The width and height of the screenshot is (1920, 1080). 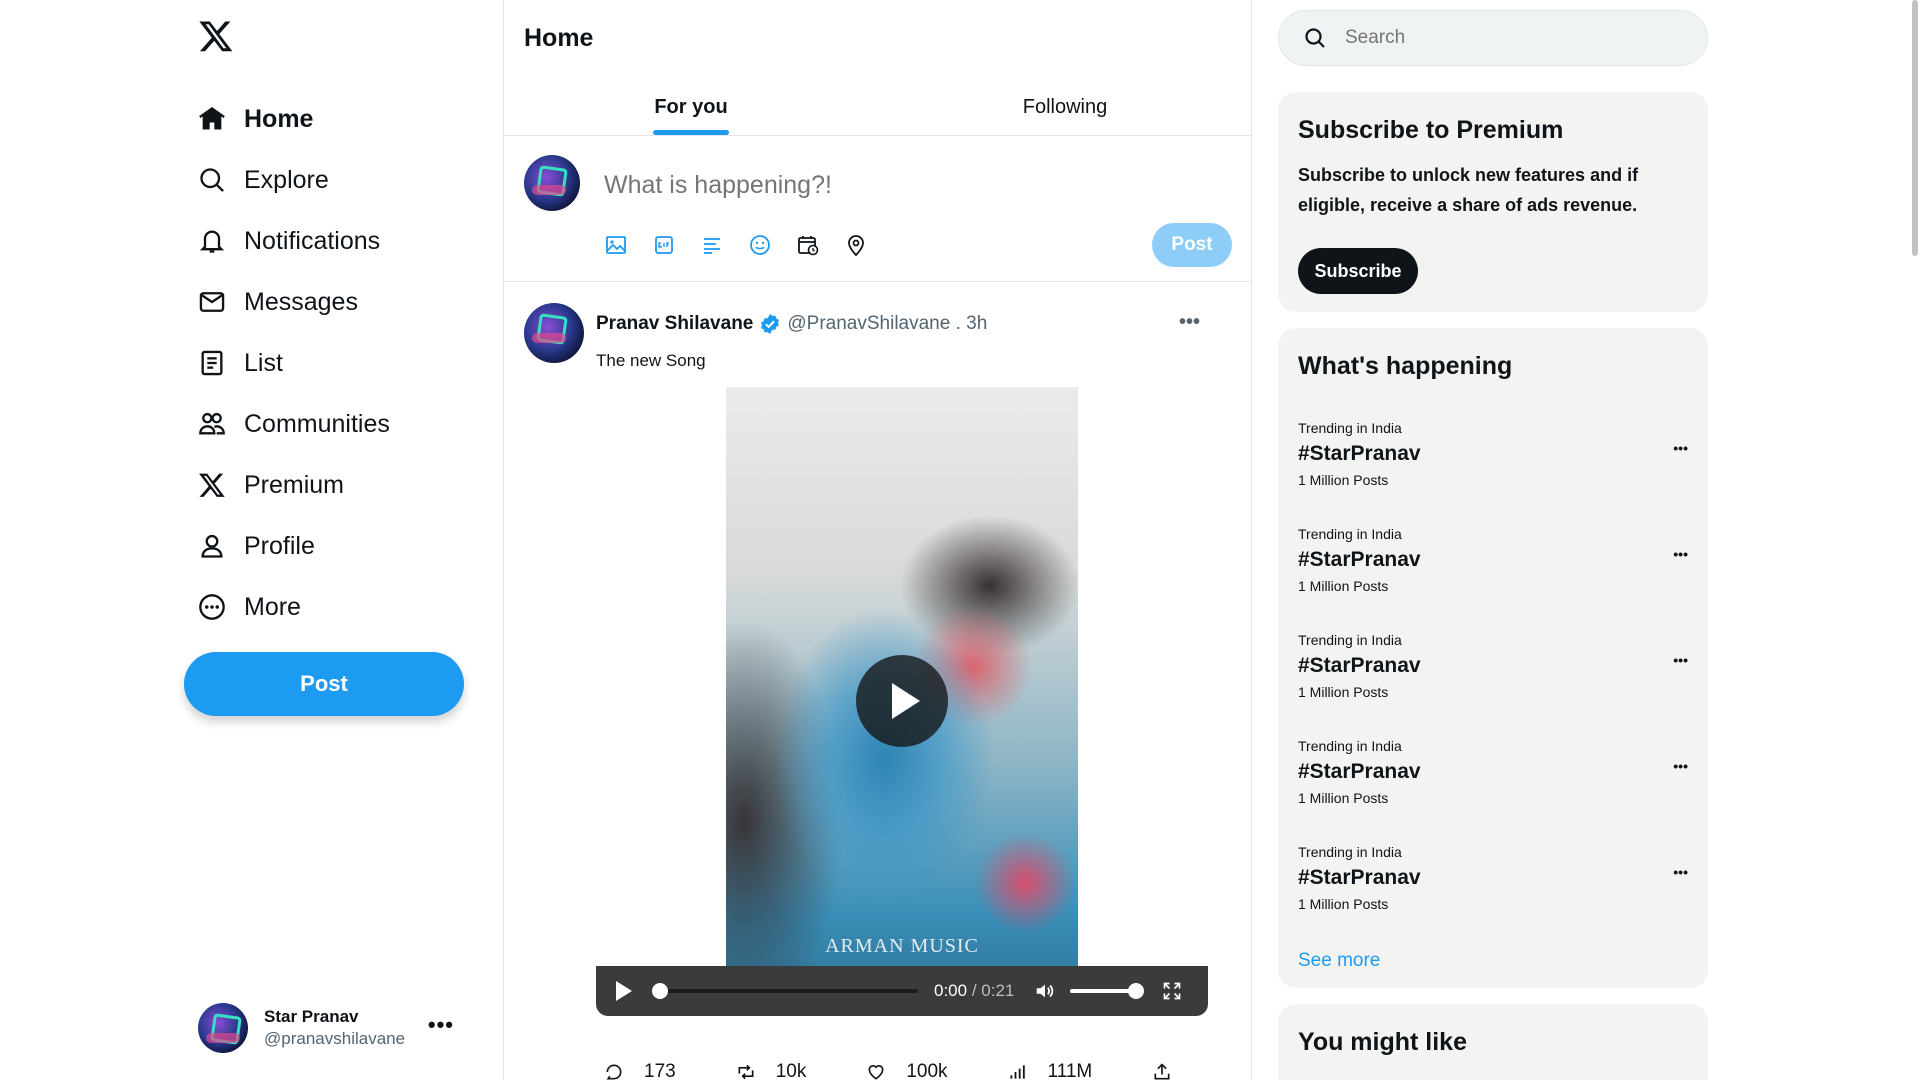 I want to click on tweet-actions: 173 10k 100k 111M, so click(x=898, y=1070).